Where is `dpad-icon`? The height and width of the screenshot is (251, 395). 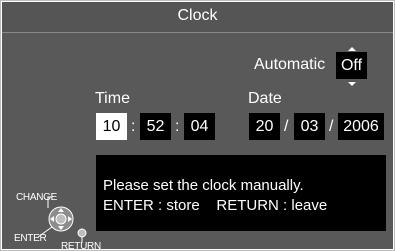
dpad-icon is located at coordinates (55, 217).